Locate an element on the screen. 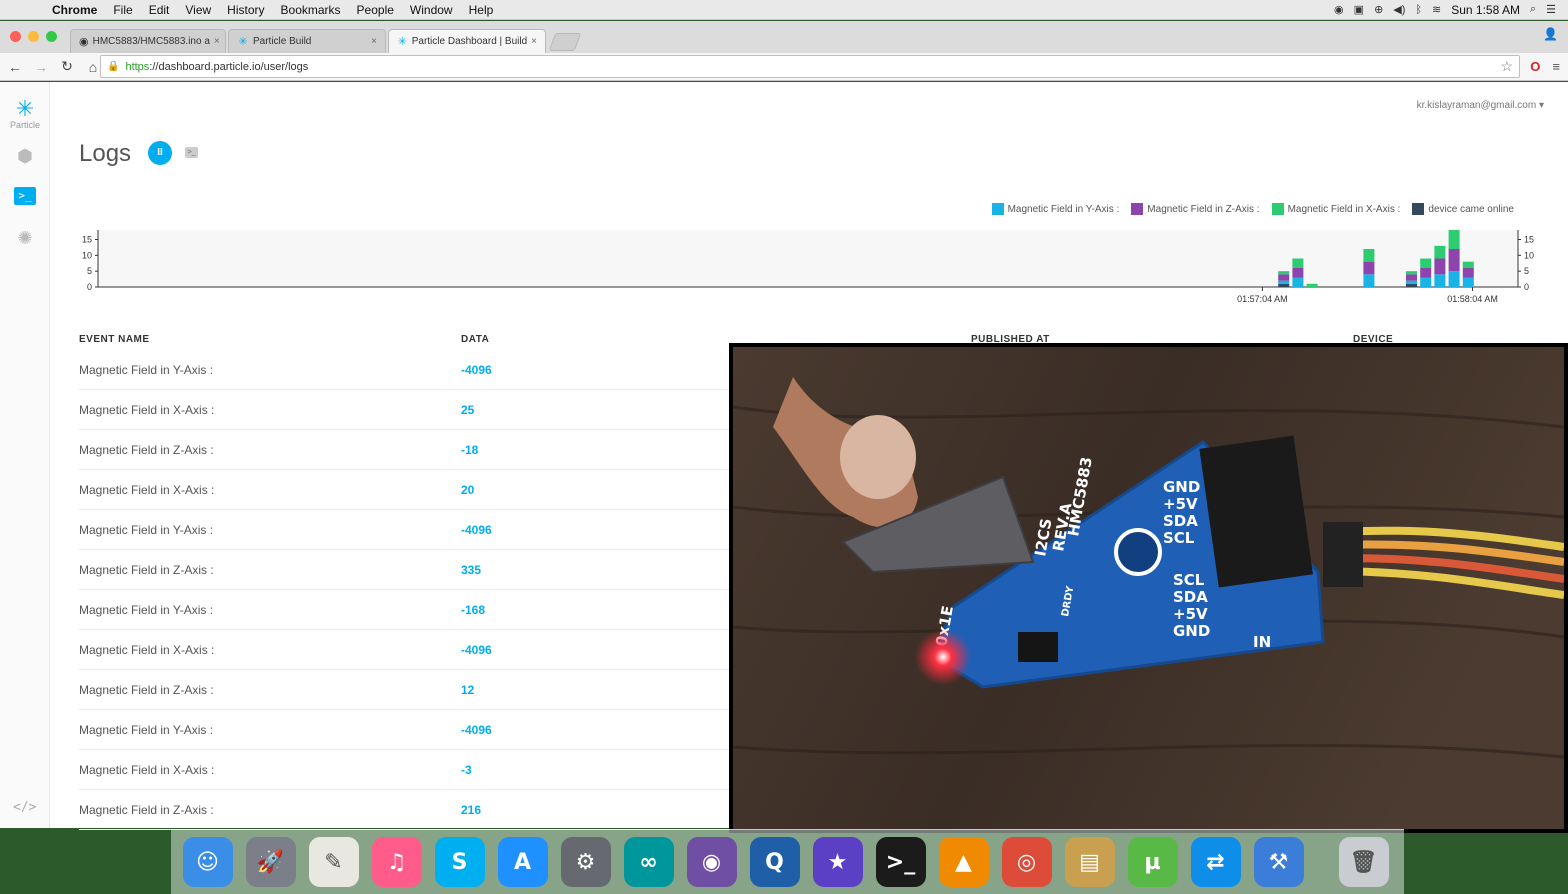 This screenshot has height=894, width=1568. dock-item: ☺ is located at coordinates (207, 862).